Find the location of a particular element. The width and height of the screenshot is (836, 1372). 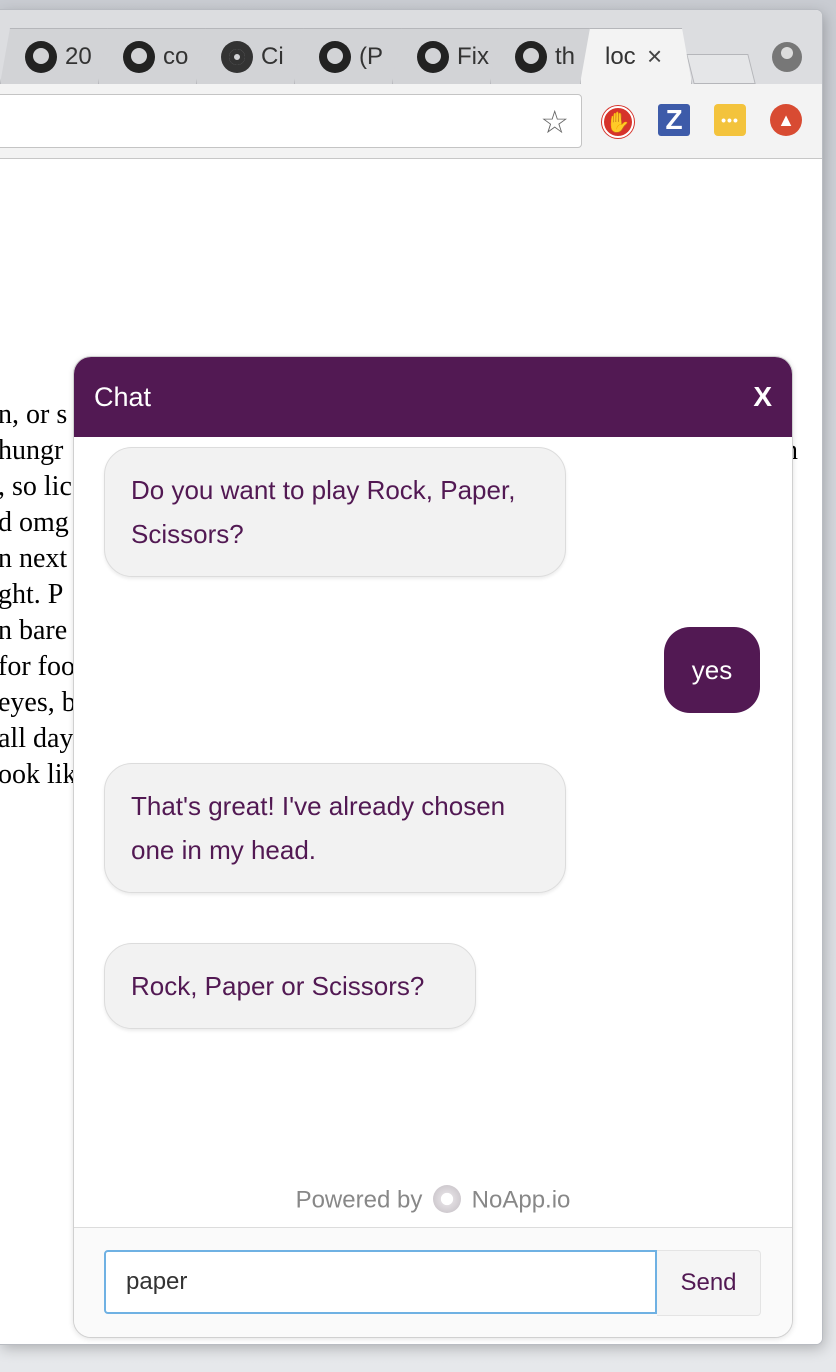

adblock-extension-icon: ✋ is located at coordinates (618, 122).